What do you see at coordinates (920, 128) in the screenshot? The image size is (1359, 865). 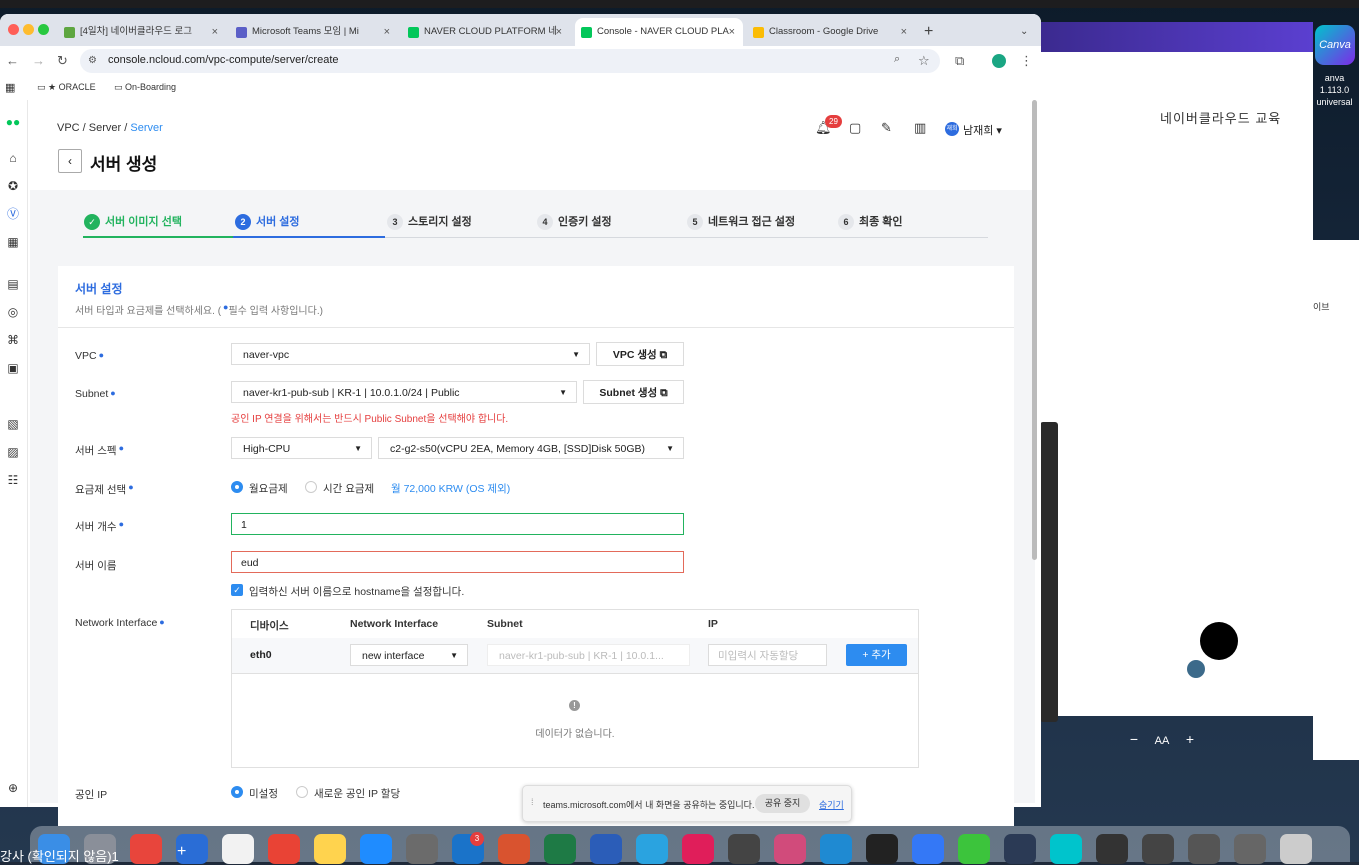 I see `book-icon: ▥` at bounding box center [920, 128].